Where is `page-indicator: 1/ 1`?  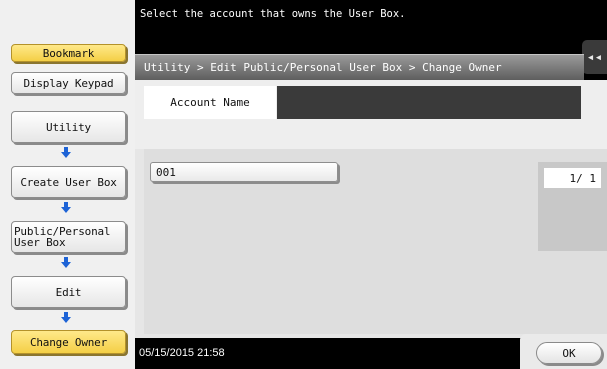 page-indicator: 1/ 1 is located at coordinates (572, 178).